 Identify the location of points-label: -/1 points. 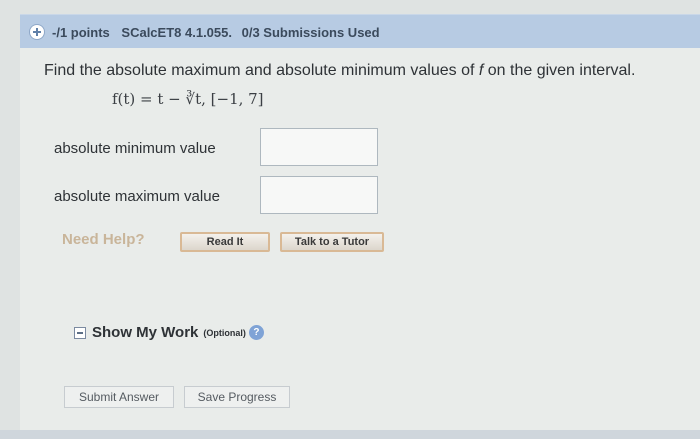
(81, 32).